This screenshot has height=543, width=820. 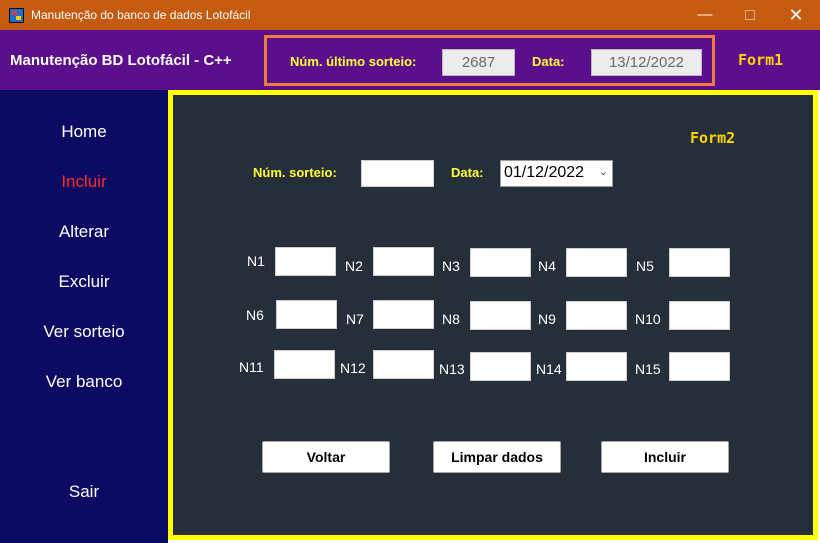 I want to click on form1-tag: Form1, so click(x=761, y=60).